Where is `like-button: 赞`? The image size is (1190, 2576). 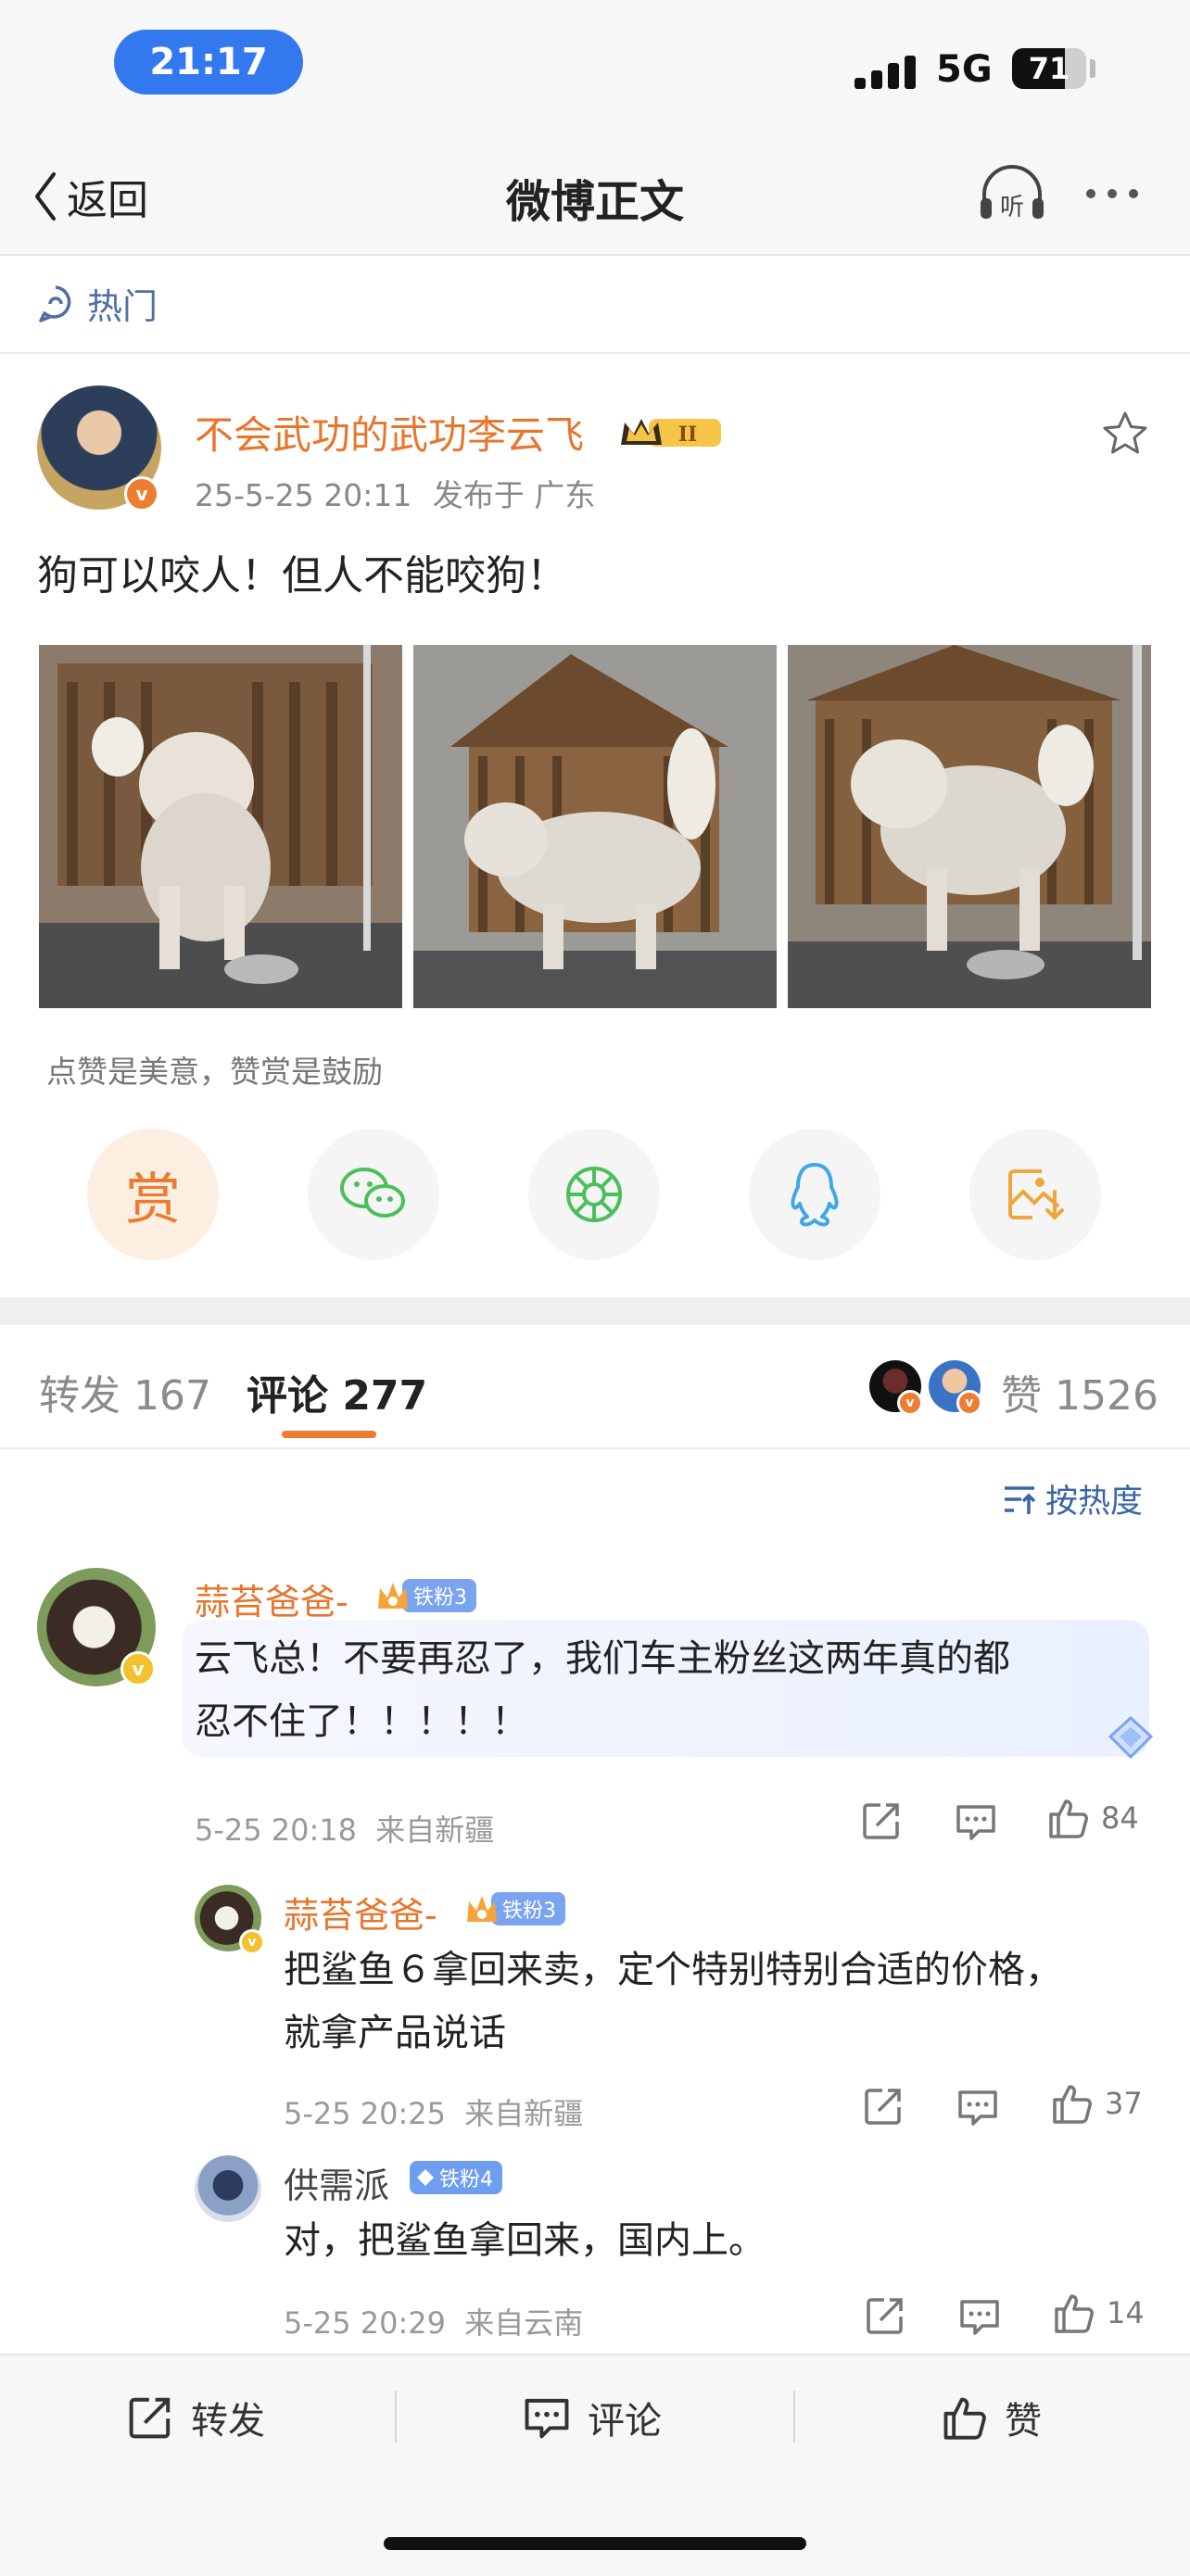 like-button: 赞 is located at coordinates (991, 2417).